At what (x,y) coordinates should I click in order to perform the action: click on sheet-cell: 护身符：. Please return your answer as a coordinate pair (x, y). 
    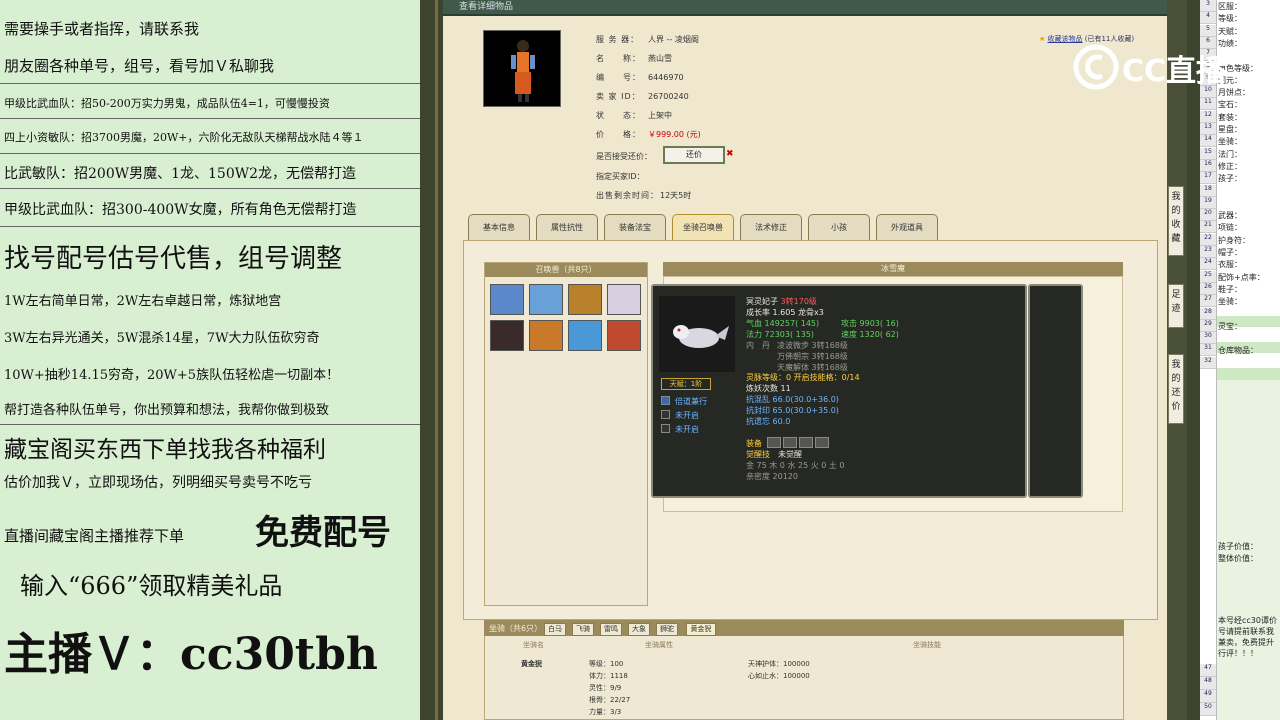
    Looking at the image, I should click on (1234, 240).